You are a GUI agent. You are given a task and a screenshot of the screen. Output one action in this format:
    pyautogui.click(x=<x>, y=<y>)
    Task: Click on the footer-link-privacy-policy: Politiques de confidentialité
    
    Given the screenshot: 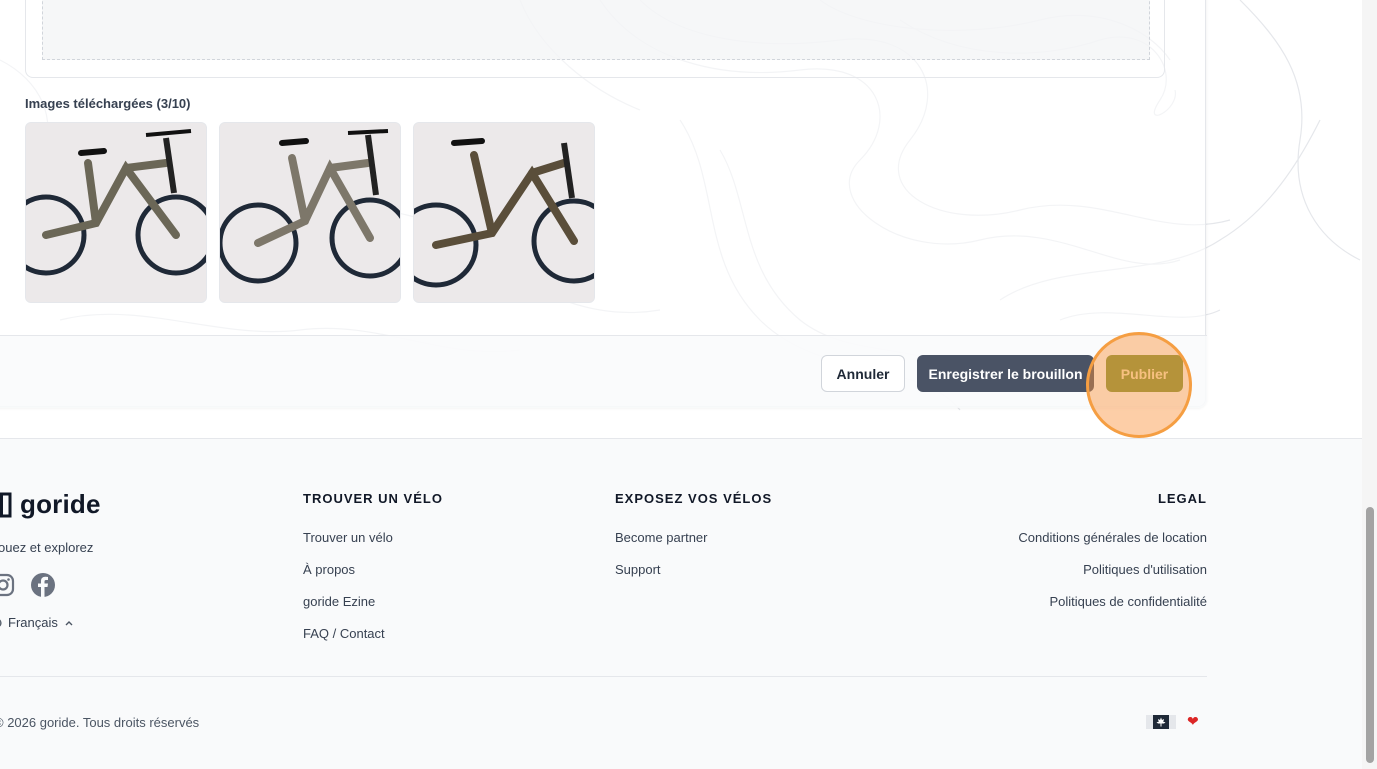 What is the action you would take?
    pyautogui.click(x=1128, y=601)
    